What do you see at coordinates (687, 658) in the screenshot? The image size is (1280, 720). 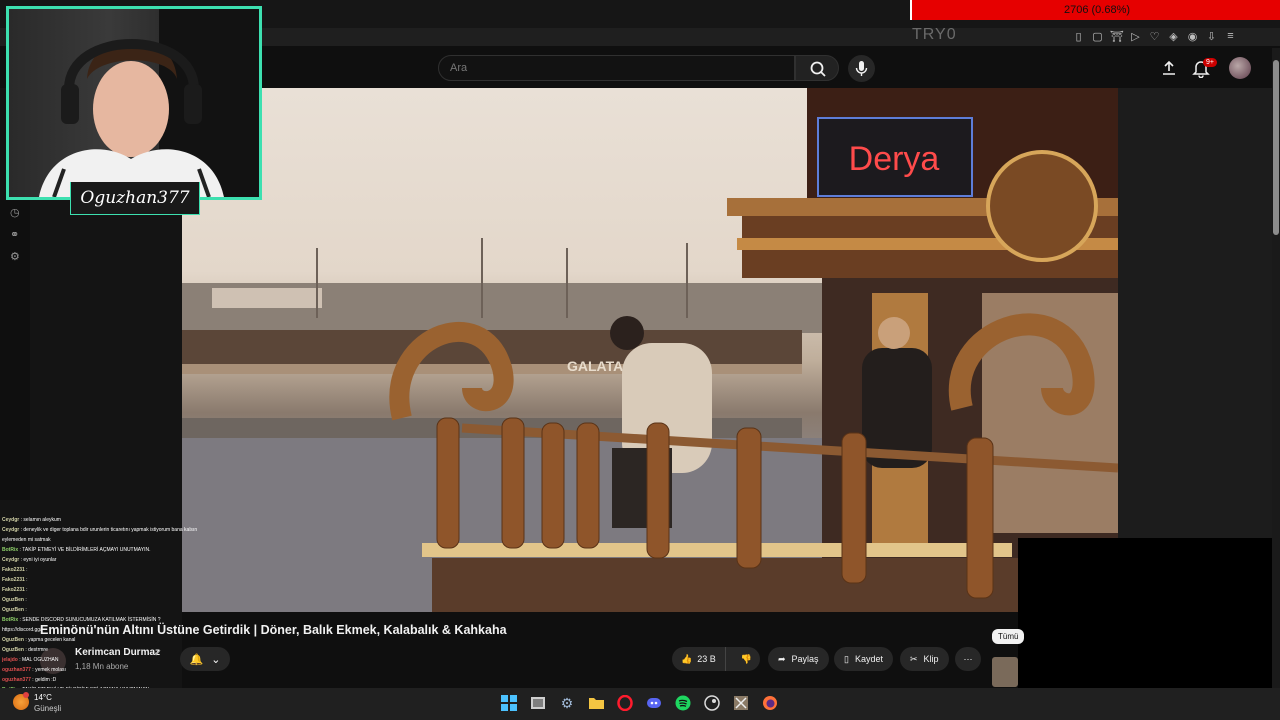 I see `thumbs-up-icon: 👍` at bounding box center [687, 658].